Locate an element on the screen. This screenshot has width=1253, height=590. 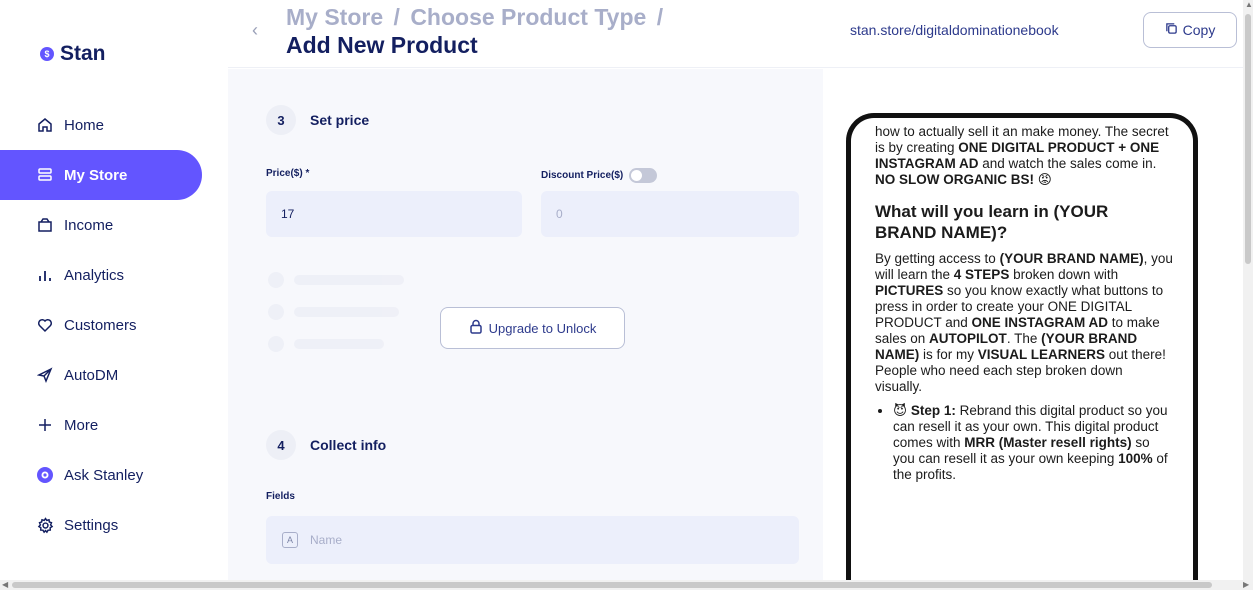
stan-logo-icon: $ is located at coordinates (47, 54).